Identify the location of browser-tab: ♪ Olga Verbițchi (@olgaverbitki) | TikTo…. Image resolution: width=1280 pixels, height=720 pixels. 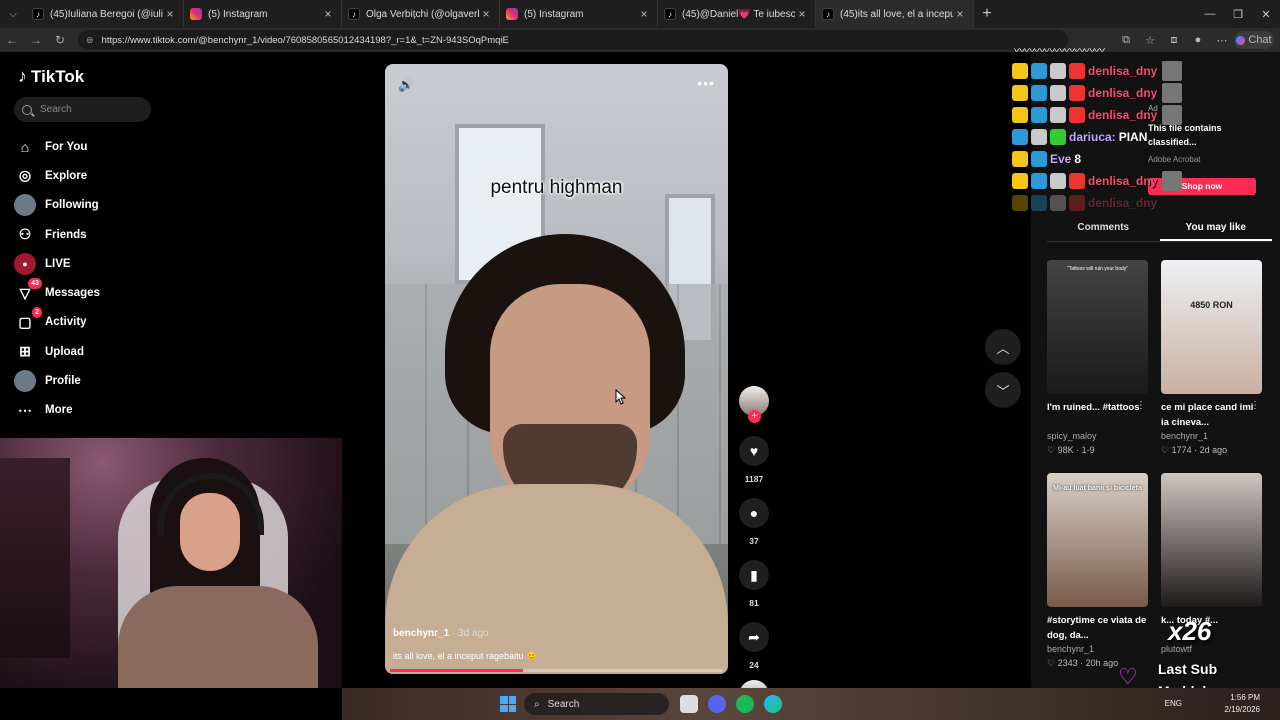
(421, 14).